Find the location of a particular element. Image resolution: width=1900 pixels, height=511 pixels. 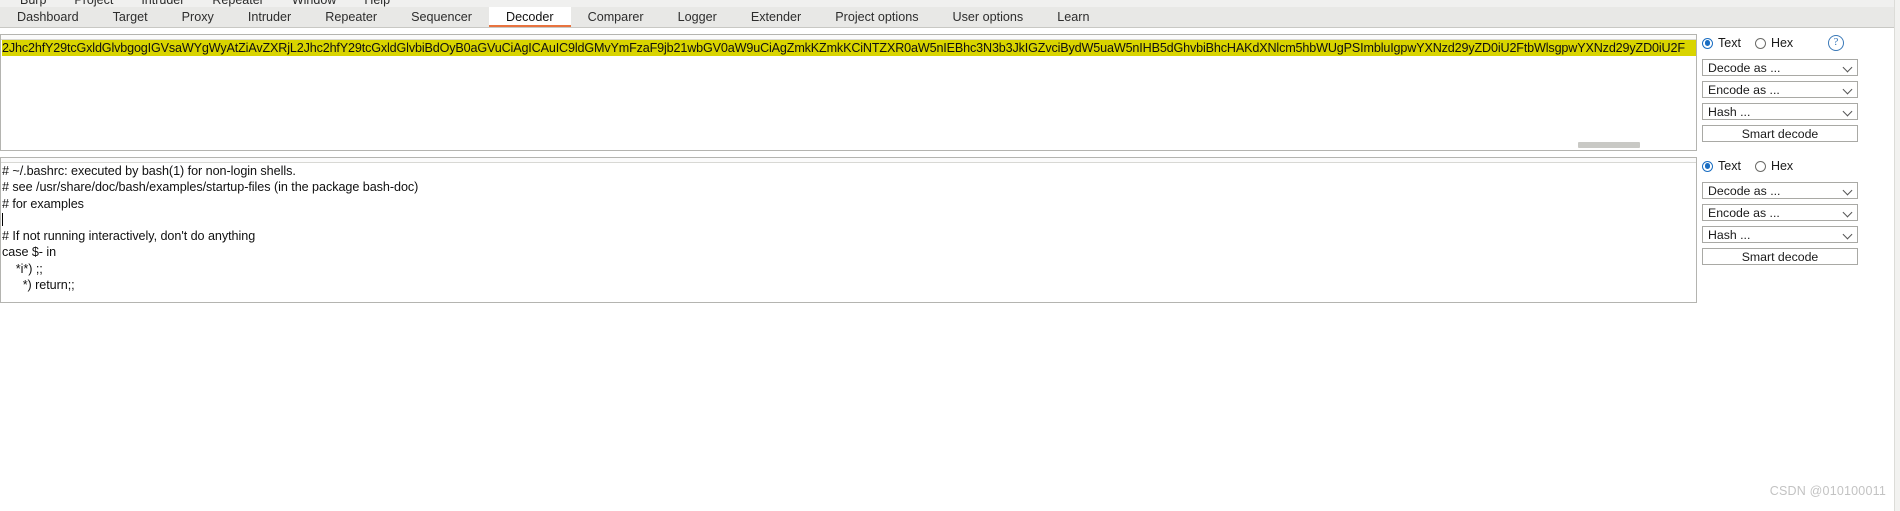

tab-project-options: Project options is located at coordinates (876, 17).